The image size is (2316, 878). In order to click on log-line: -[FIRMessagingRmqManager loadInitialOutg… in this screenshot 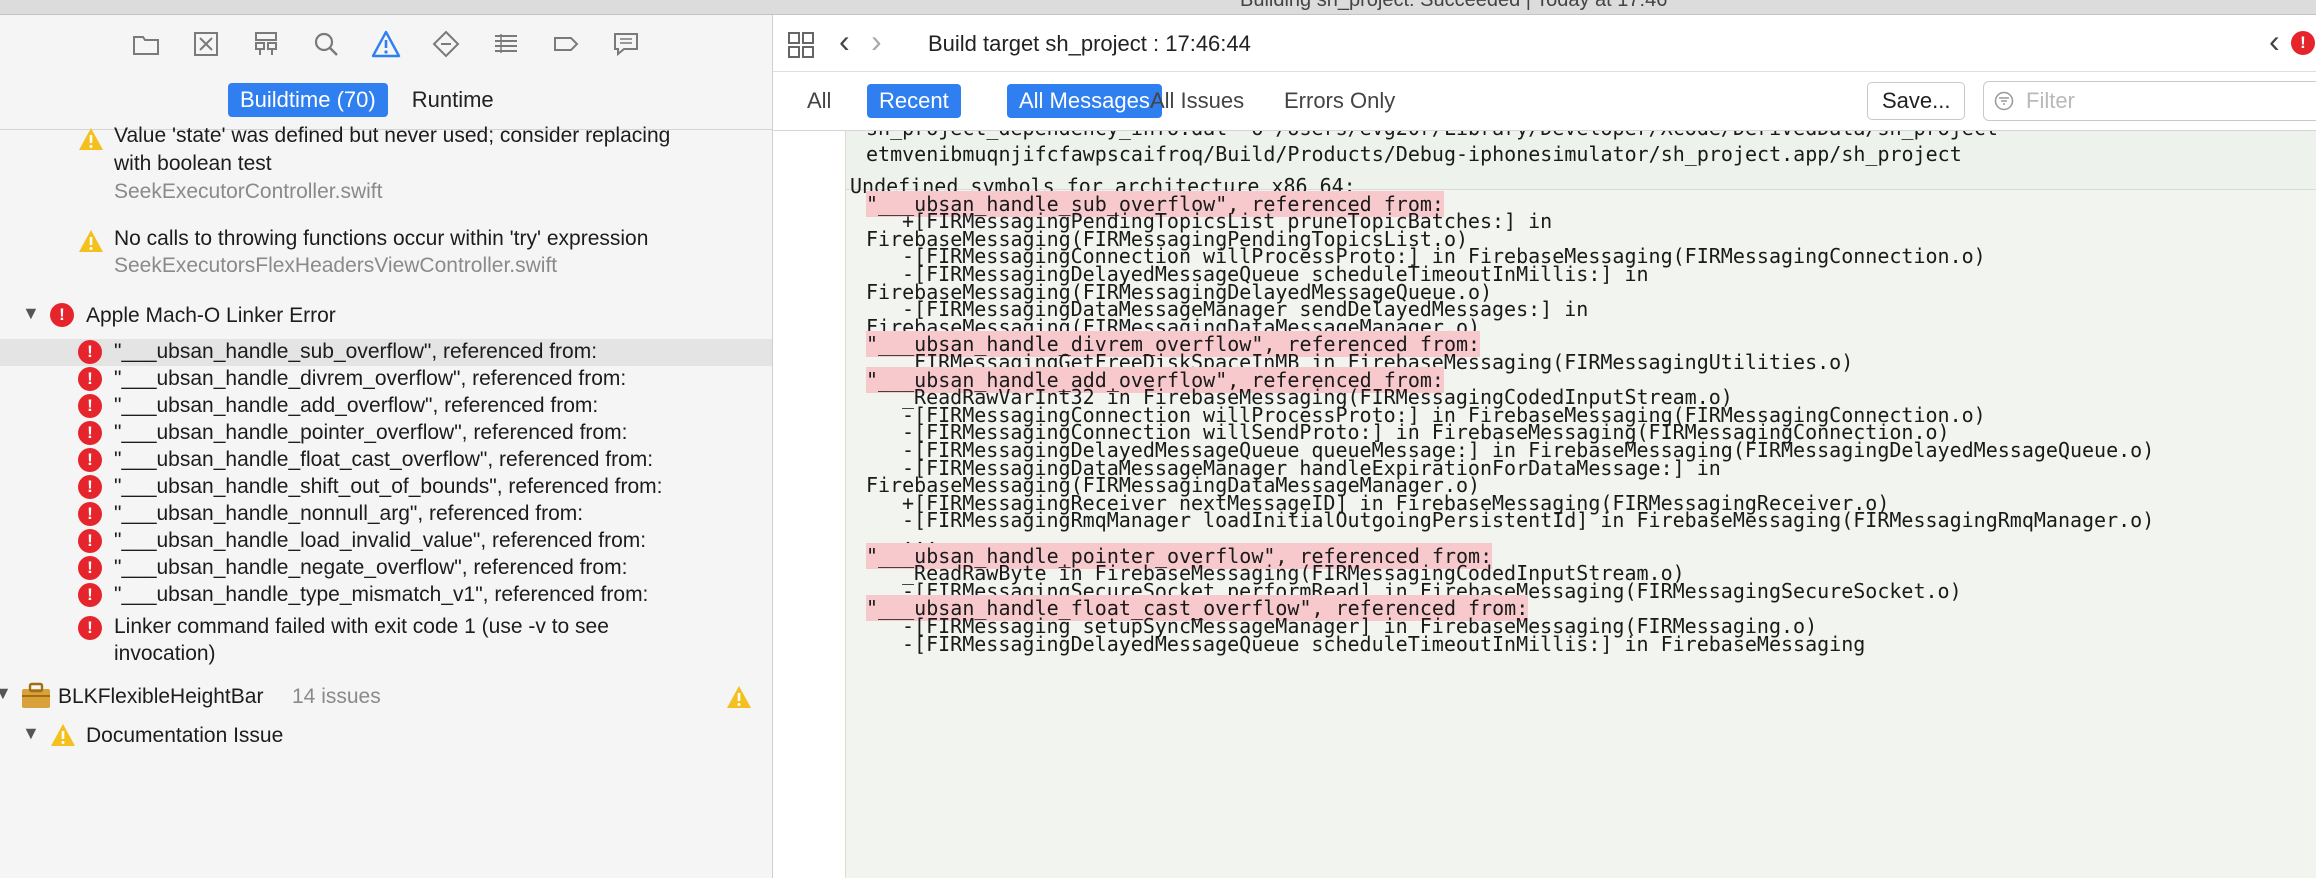, I will do `click(1528, 520)`.